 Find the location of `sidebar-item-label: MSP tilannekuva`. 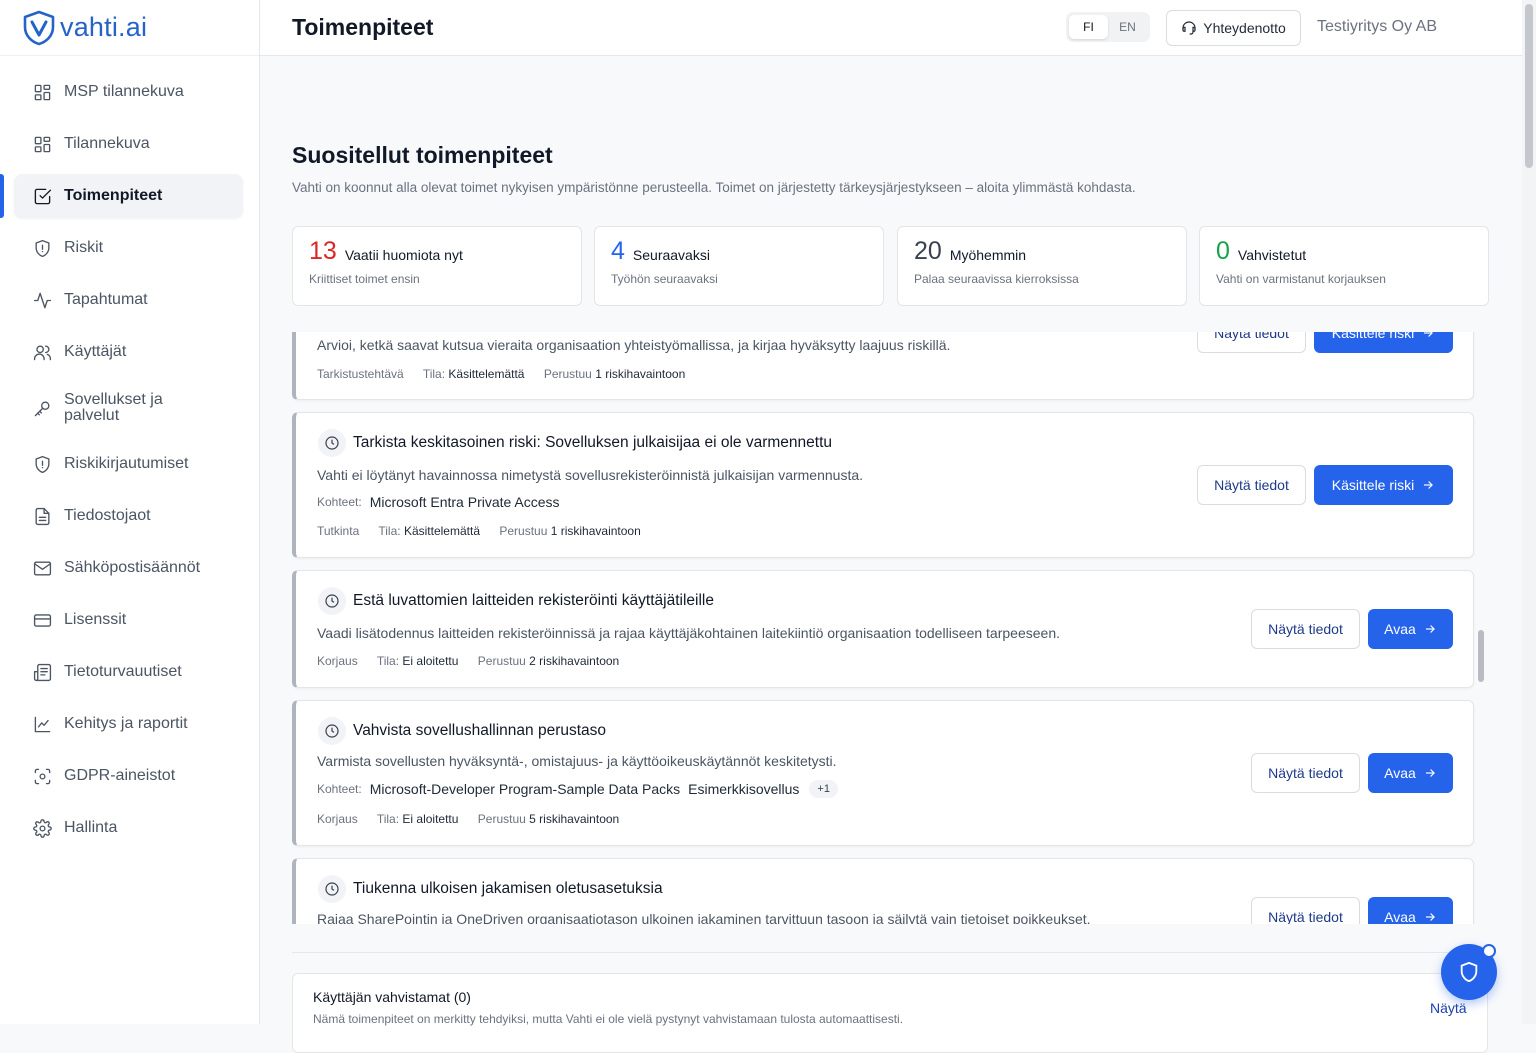

sidebar-item-label: MSP tilannekuva is located at coordinates (124, 91).